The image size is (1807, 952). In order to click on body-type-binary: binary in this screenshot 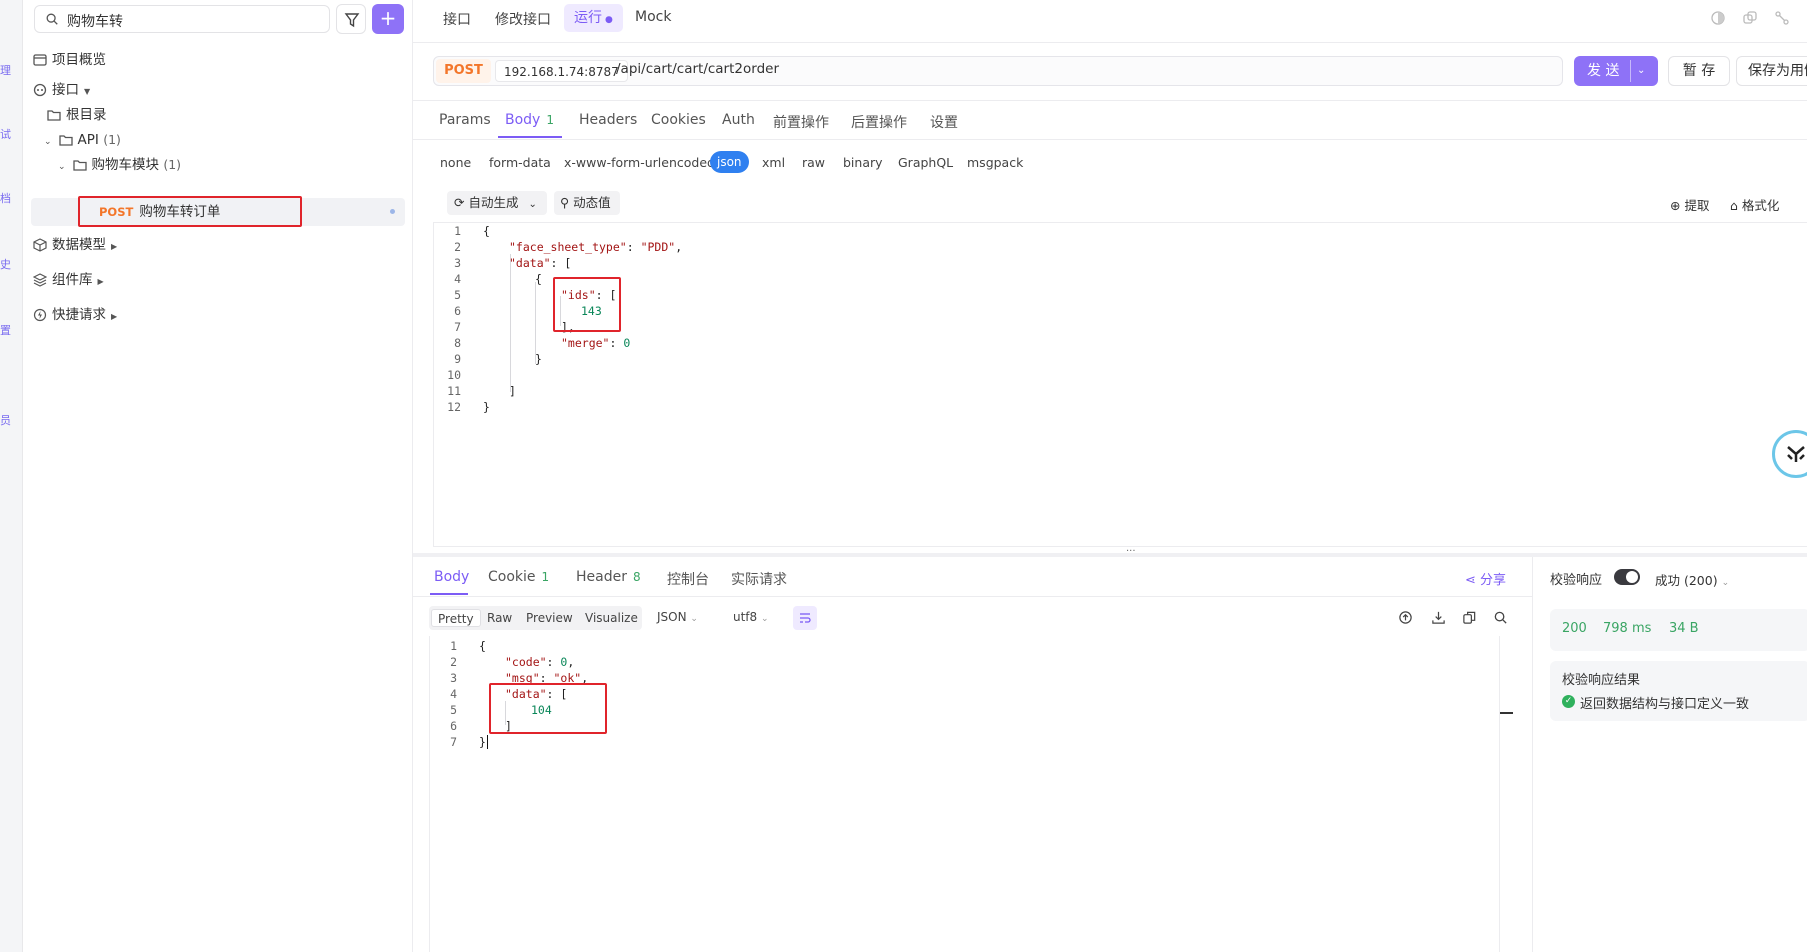, I will do `click(863, 162)`.